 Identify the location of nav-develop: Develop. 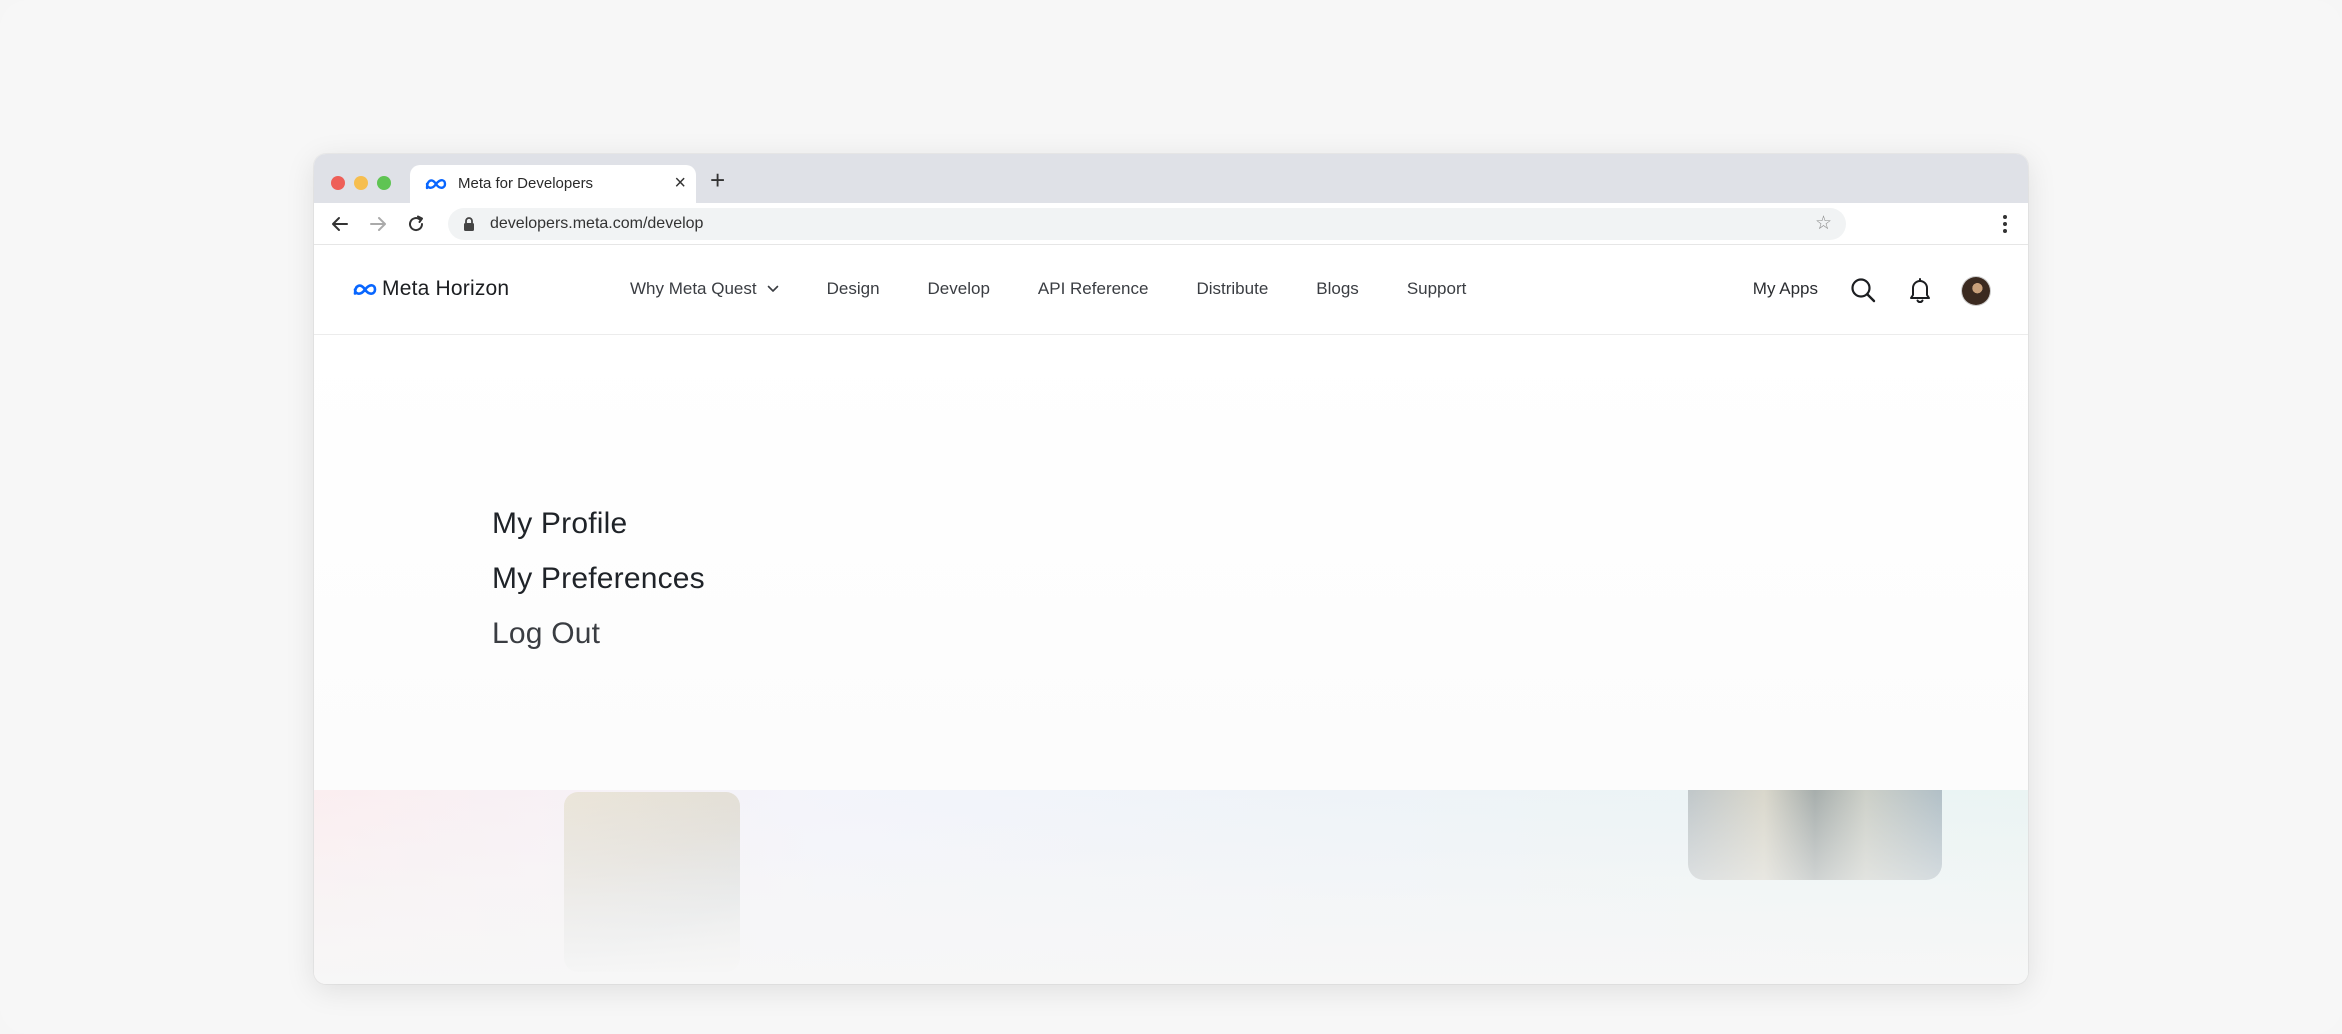
(959, 289).